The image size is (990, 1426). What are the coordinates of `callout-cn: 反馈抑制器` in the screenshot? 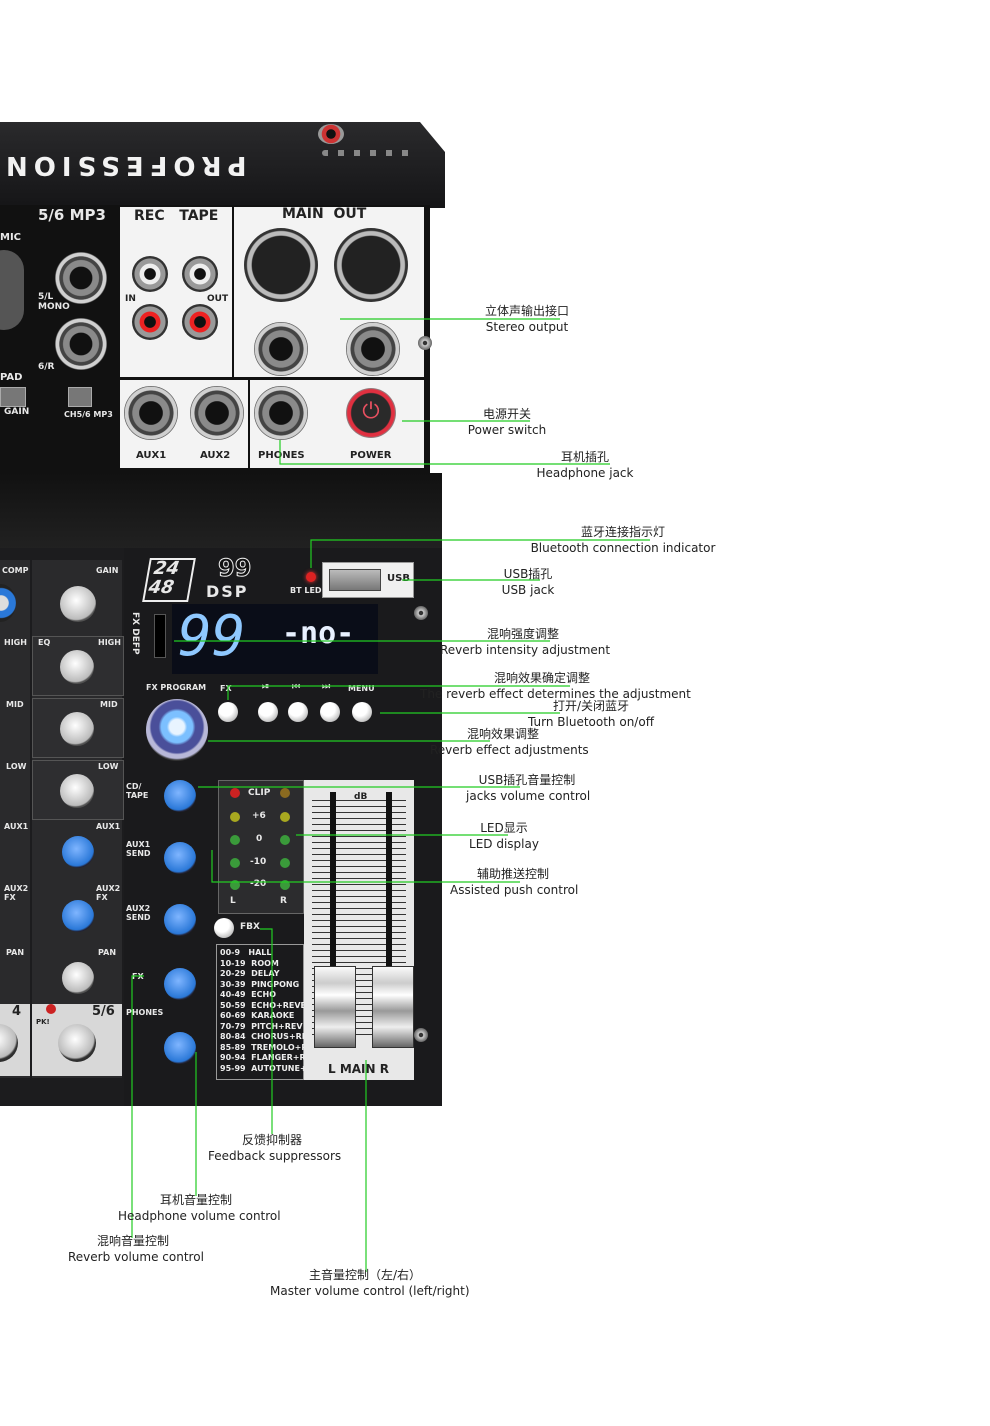 It's located at (271, 1140).